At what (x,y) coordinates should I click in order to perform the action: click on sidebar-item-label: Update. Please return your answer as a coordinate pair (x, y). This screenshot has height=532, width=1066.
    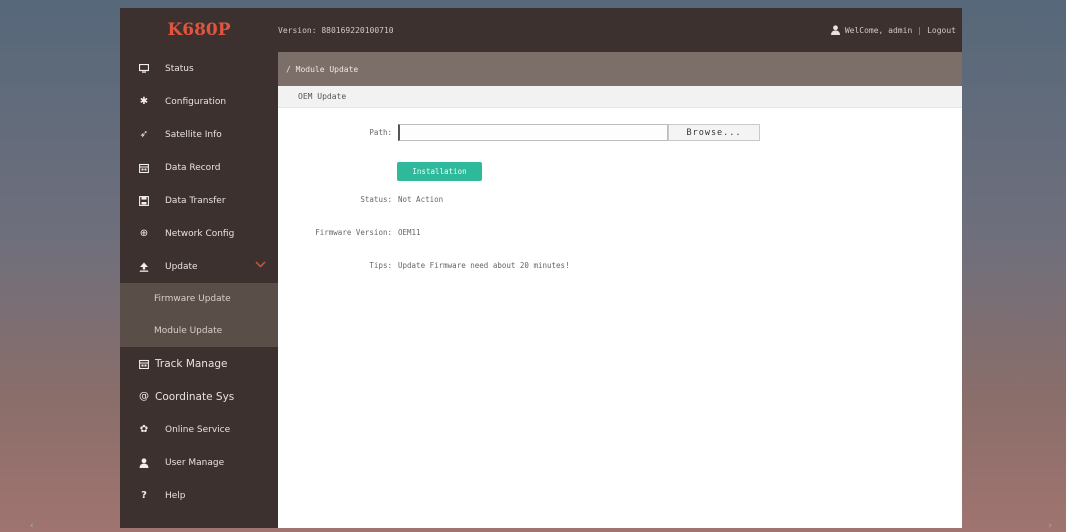
    Looking at the image, I should click on (181, 266).